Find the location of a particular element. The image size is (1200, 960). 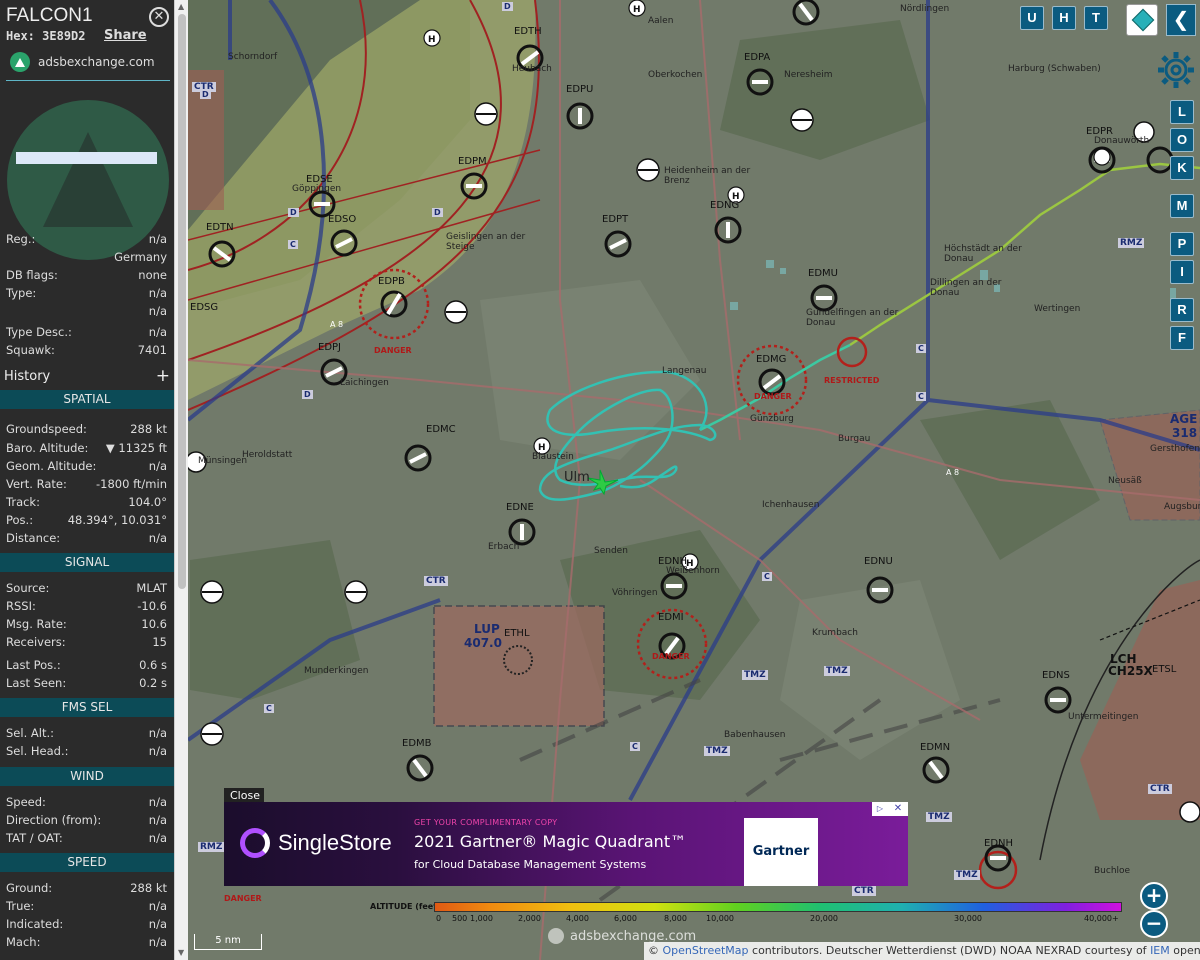

signal-row: Msg. Rate: 10.6 is located at coordinates (86, 624).